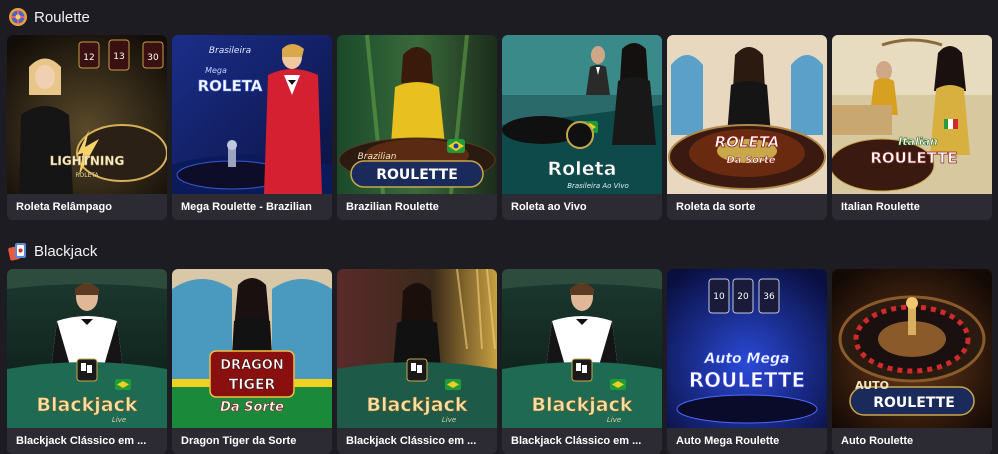 Image resolution: width=998 pixels, height=454 pixels. What do you see at coordinates (912, 114) in the screenshot?
I see `game-thumbnail: Italian ROULETTE` at bounding box center [912, 114].